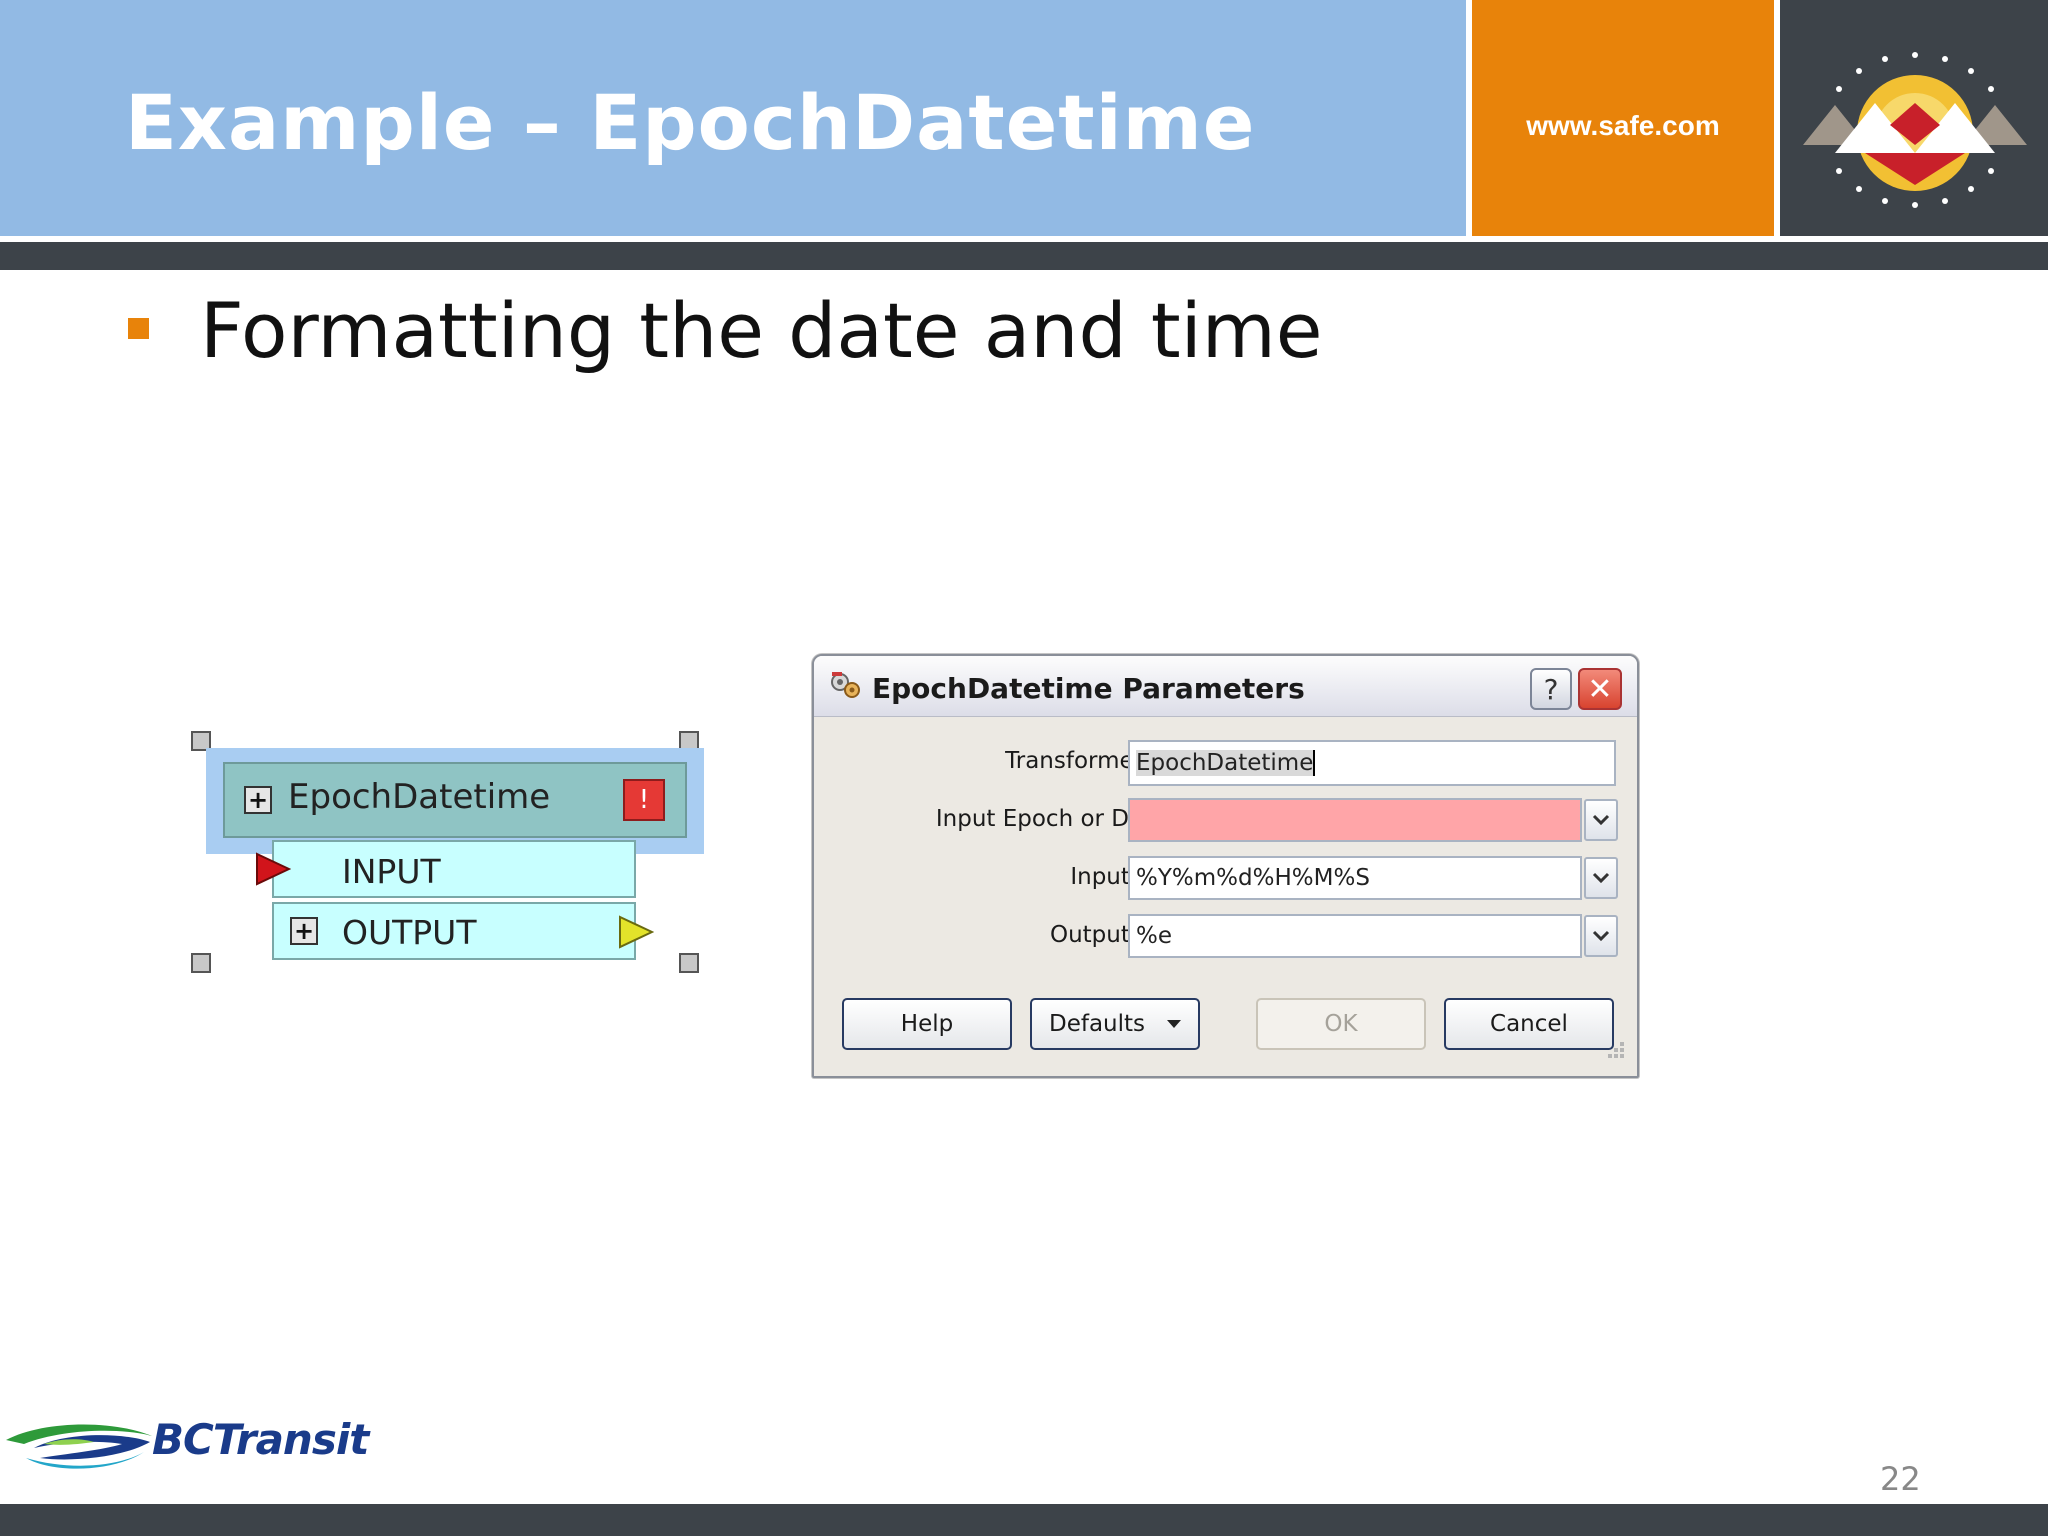 Image resolution: width=2048 pixels, height=1536 pixels. I want to click on node-expand-icon: +, so click(258, 800).